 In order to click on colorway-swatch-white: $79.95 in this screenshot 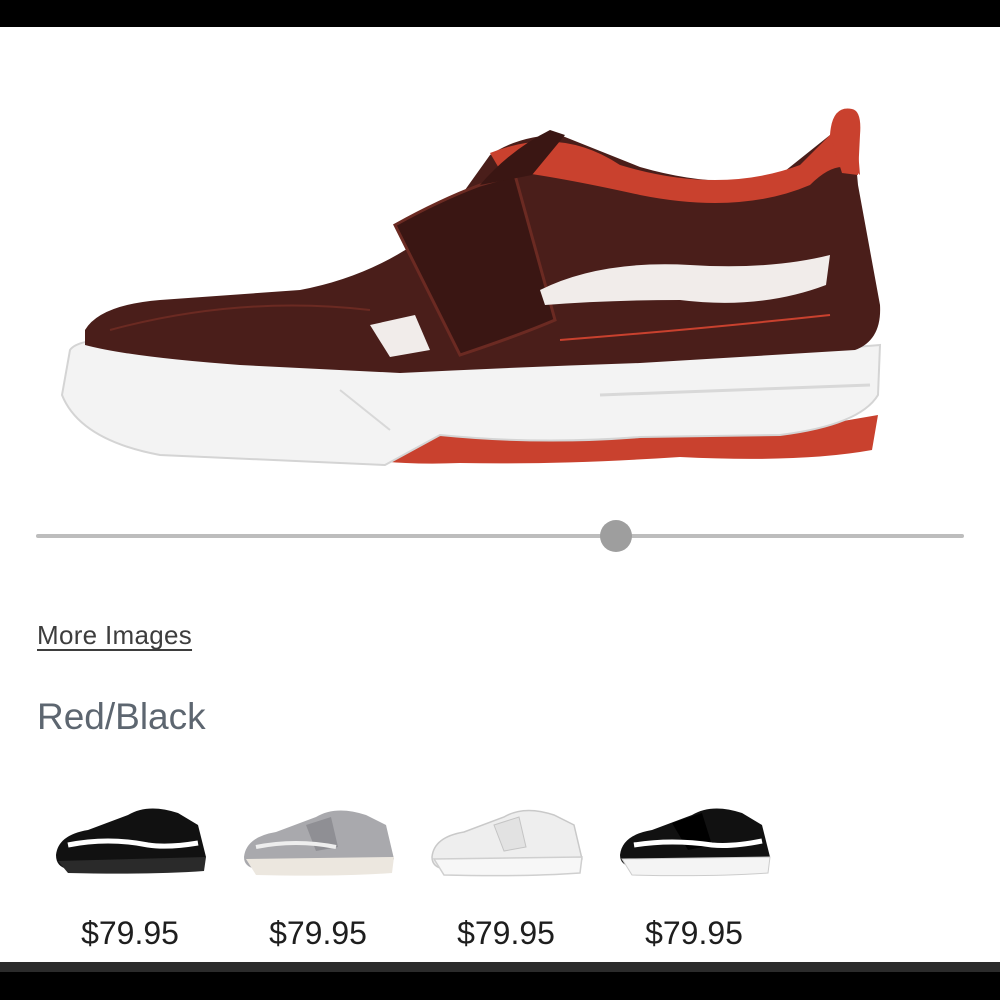, I will do `click(506, 875)`.